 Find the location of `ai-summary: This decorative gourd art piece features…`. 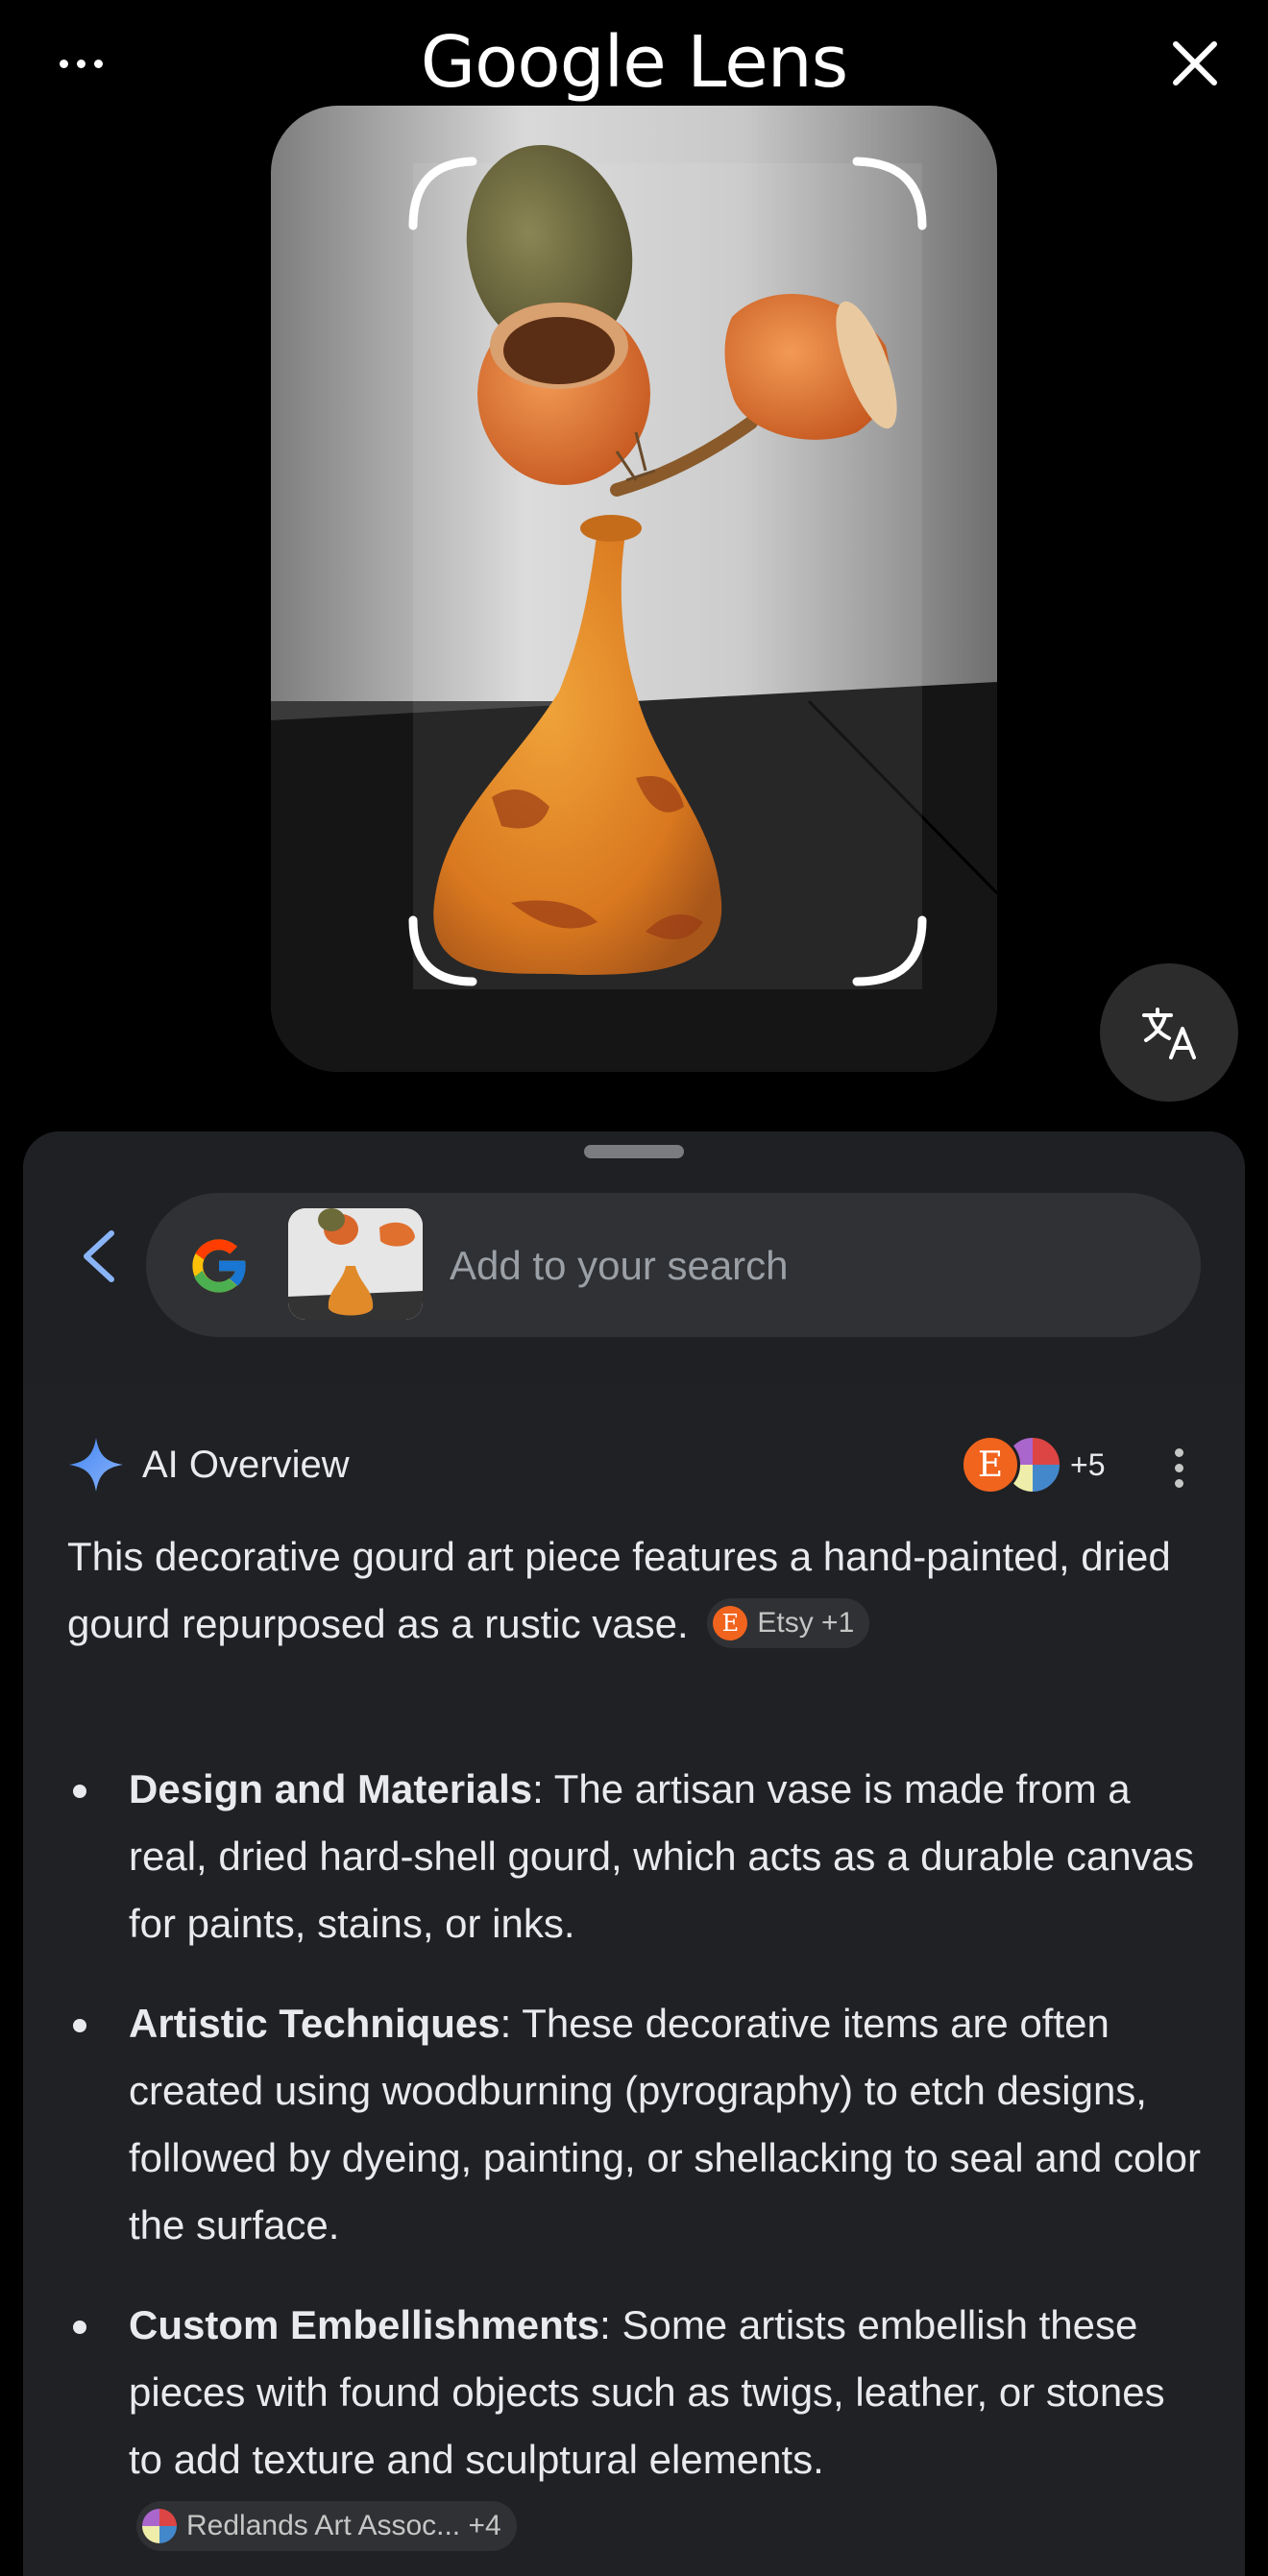

ai-summary: This decorative gourd art piece features… is located at coordinates (629, 1590).